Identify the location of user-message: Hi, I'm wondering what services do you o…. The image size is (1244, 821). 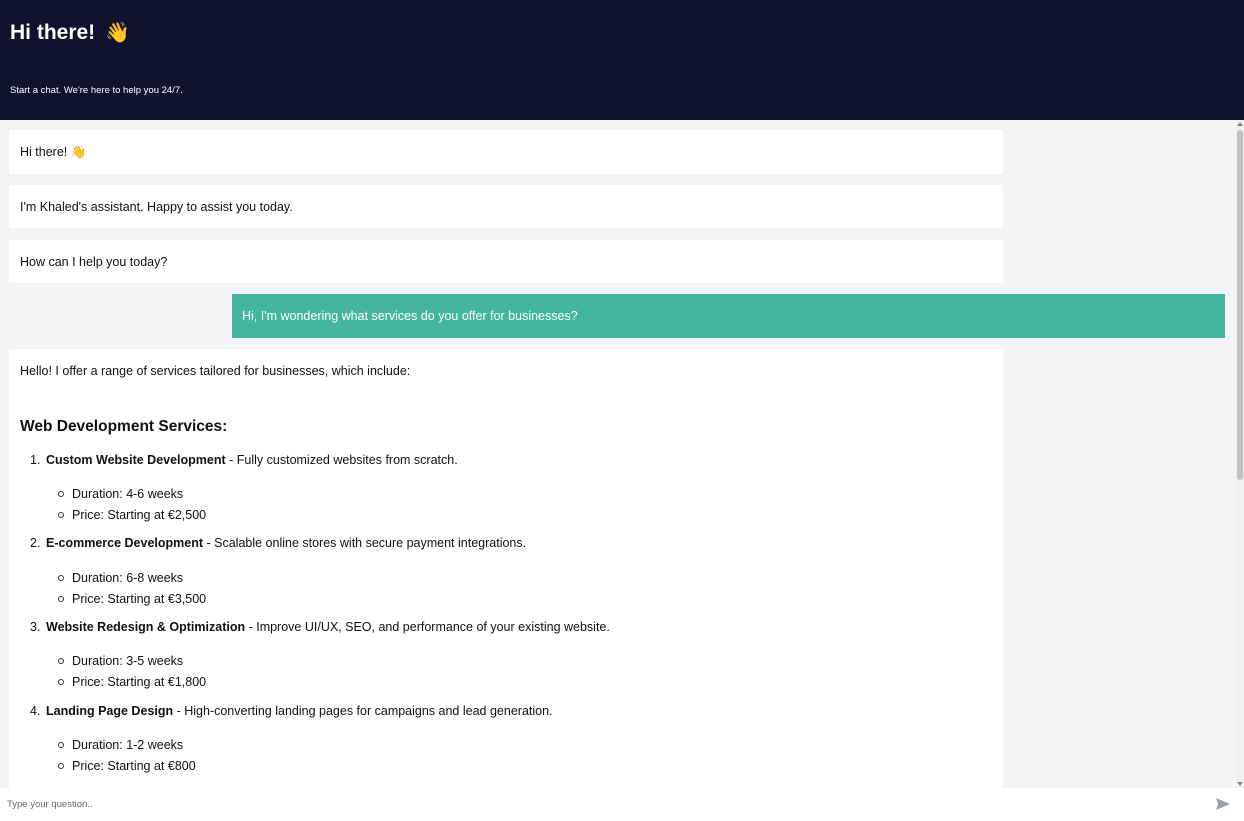
(728, 316).